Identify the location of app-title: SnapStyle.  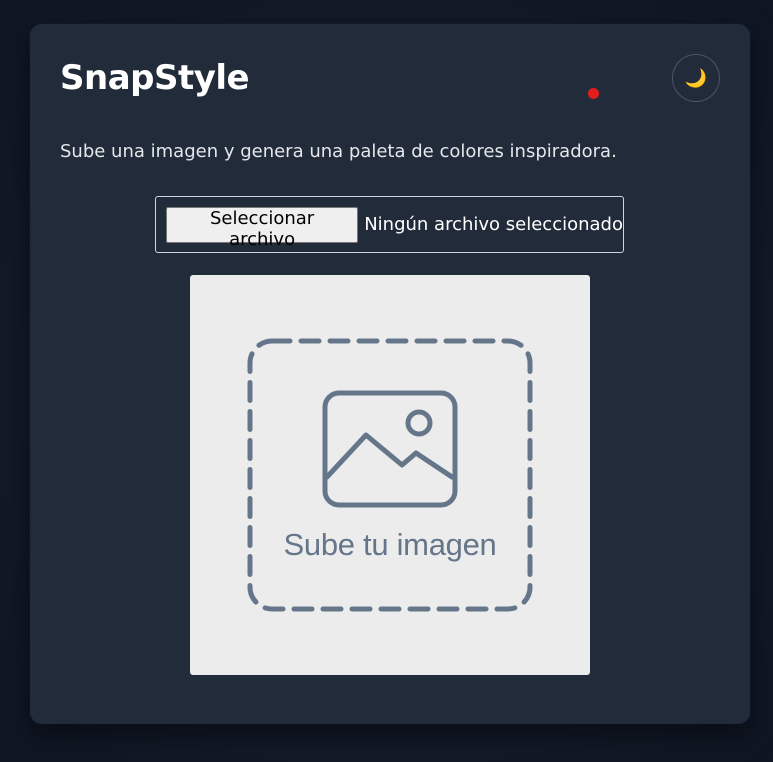
(155, 78).